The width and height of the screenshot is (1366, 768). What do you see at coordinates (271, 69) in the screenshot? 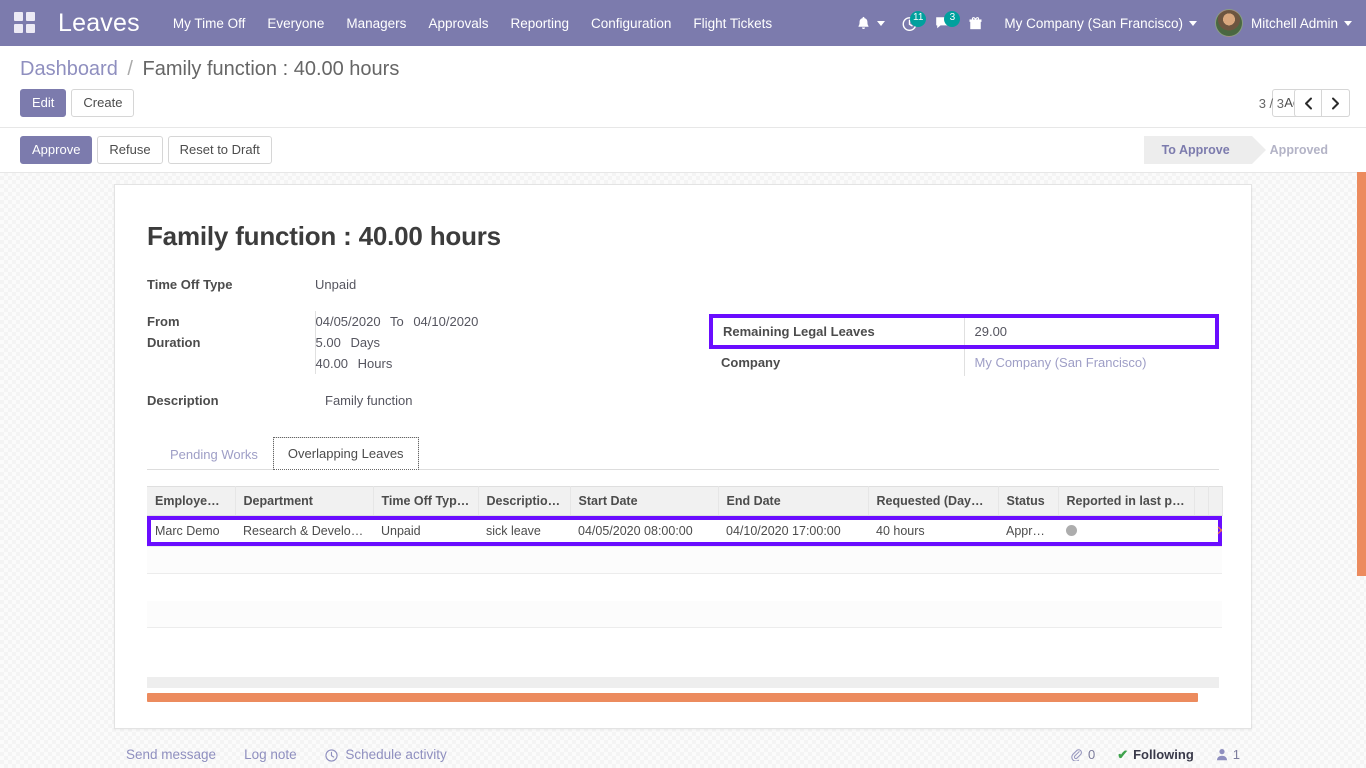
I see `breadcrumb-current: Family function : 40.00 hours` at bounding box center [271, 69].